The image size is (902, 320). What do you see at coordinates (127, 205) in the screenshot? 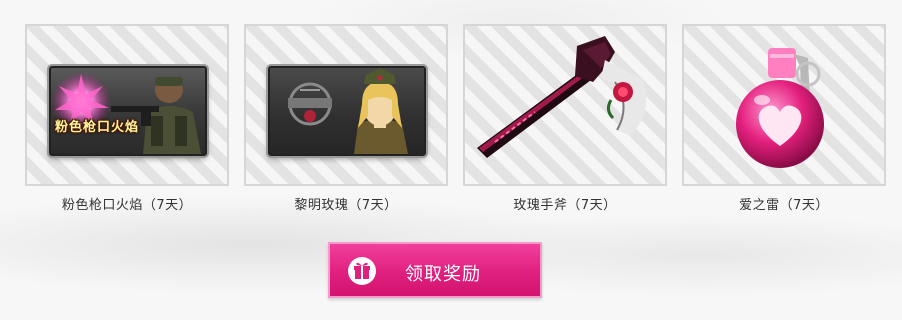
I see `reward-caption: 粉色枪口火焰（7天）` at bounding box center [127, 205].